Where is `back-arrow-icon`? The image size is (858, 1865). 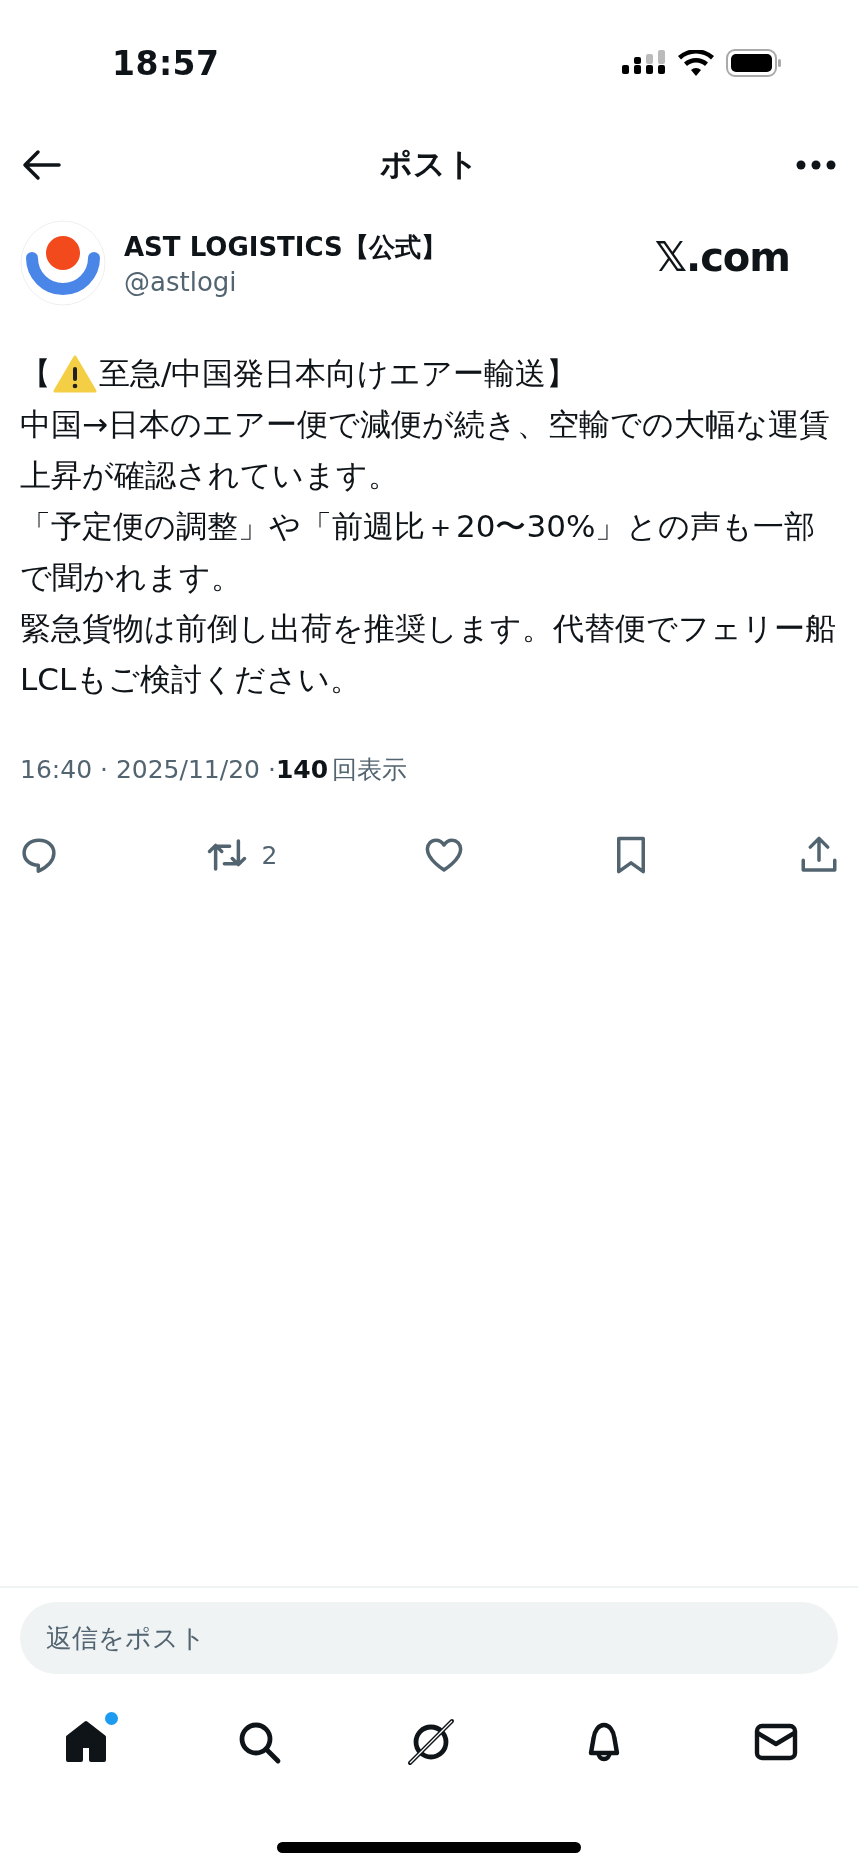 back-arrow-icon is located at coordinates (42, 165).